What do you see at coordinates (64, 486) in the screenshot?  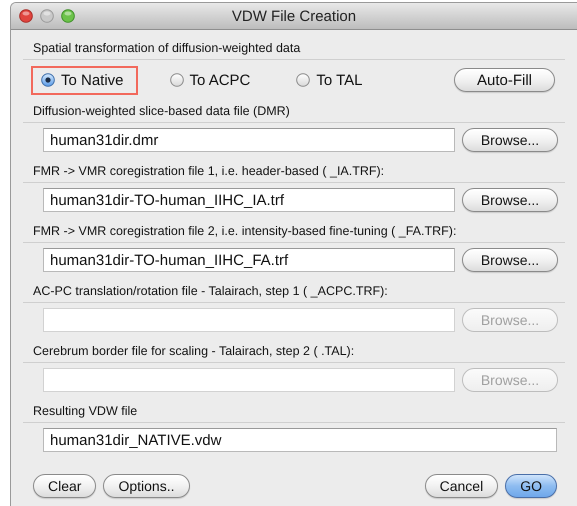 I see `dialog-button: Clear` at bounding box center [64, 486].